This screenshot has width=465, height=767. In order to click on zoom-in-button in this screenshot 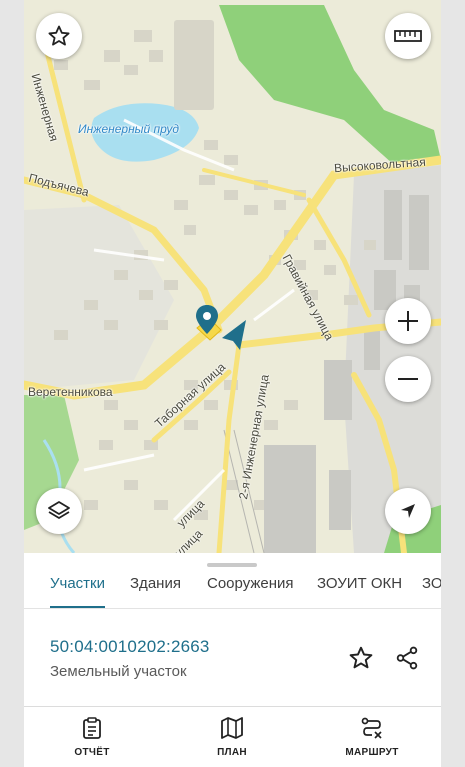, I will do `click(408, 321)`.